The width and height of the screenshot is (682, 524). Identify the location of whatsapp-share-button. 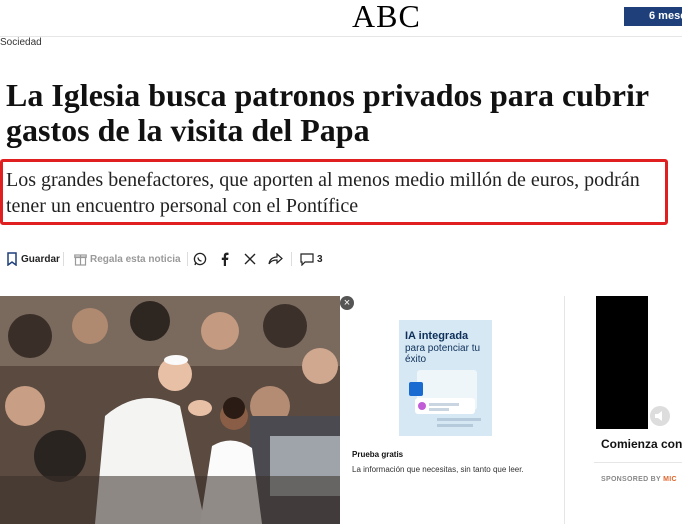
(200, 259).